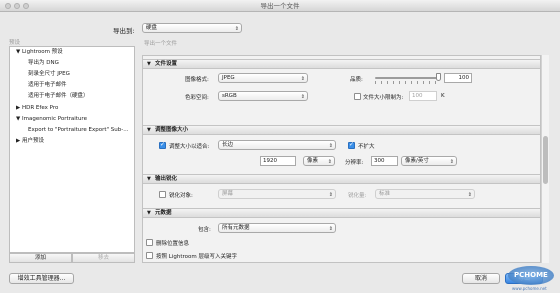 The width and height of the screenshot is (560, 293). I want to click on metadata-include-value: 所有元数据, so click(236, 228).